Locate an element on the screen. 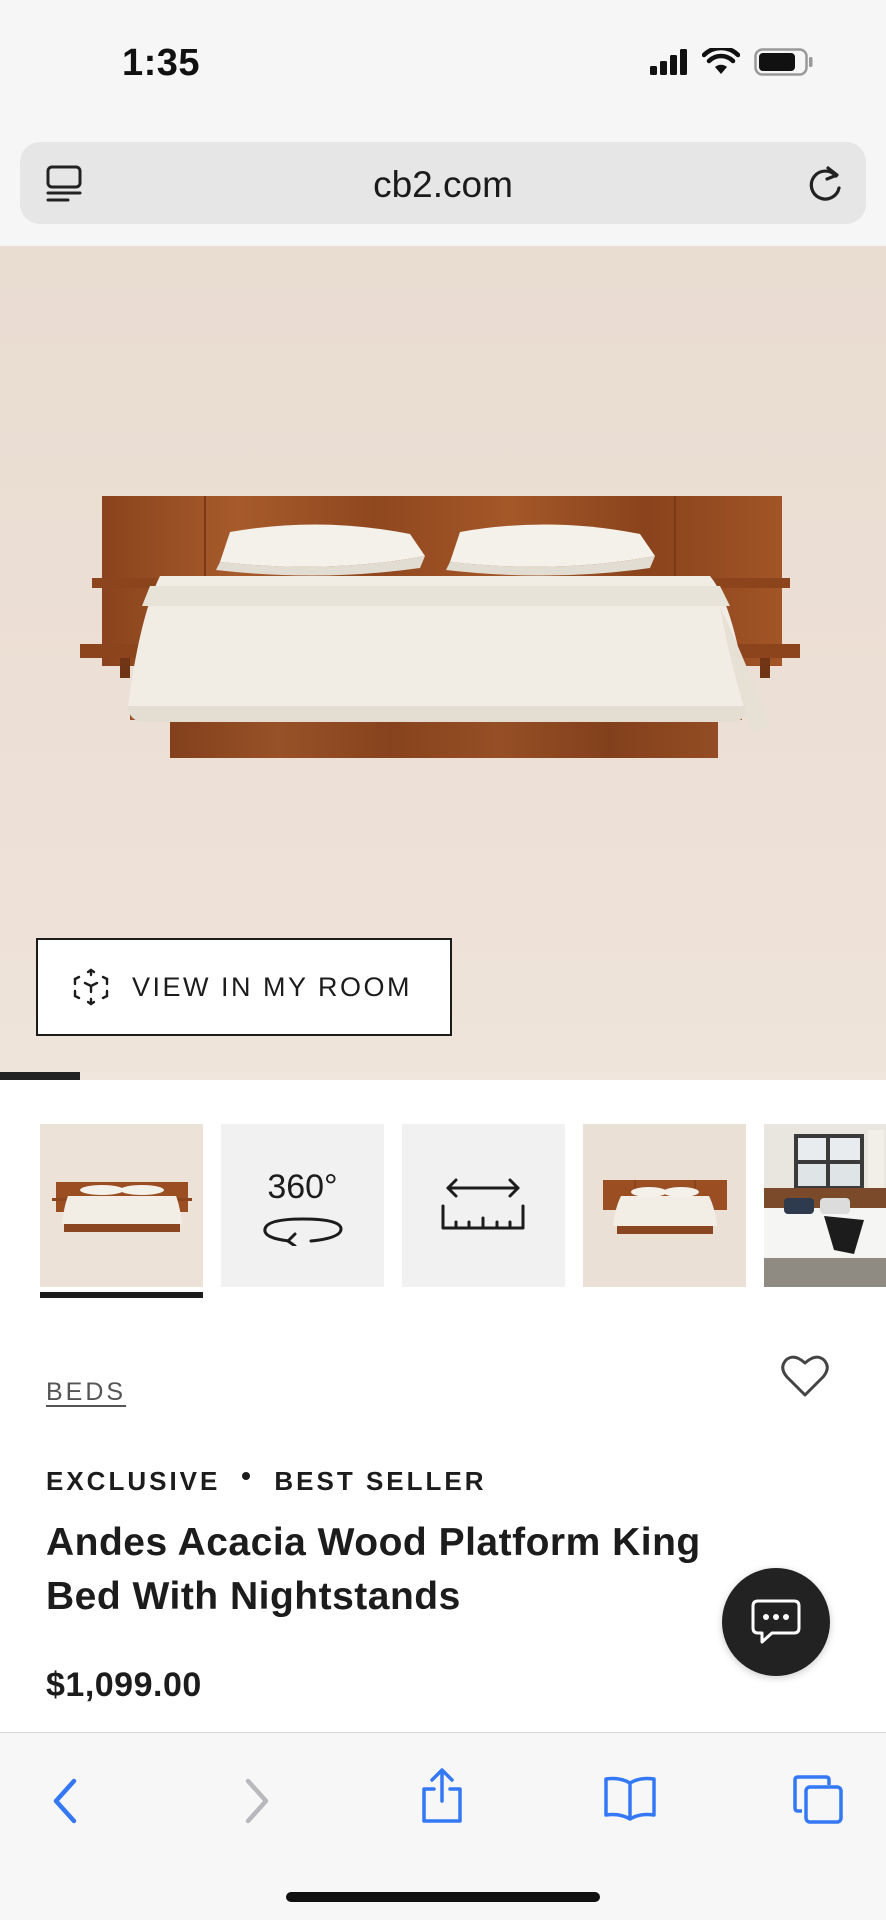  address-bar: cb2.com is located at coordinates (443, 183).